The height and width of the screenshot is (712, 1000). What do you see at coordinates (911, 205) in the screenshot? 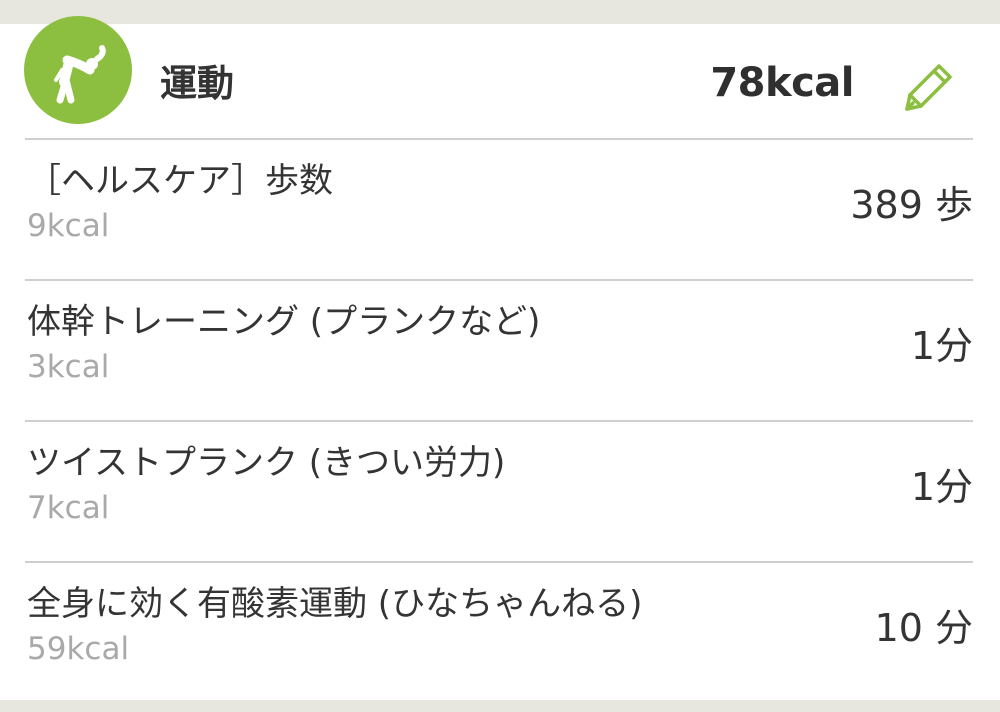
I see `exercise-amount: 389 歩` at bounding box center [911, 205].